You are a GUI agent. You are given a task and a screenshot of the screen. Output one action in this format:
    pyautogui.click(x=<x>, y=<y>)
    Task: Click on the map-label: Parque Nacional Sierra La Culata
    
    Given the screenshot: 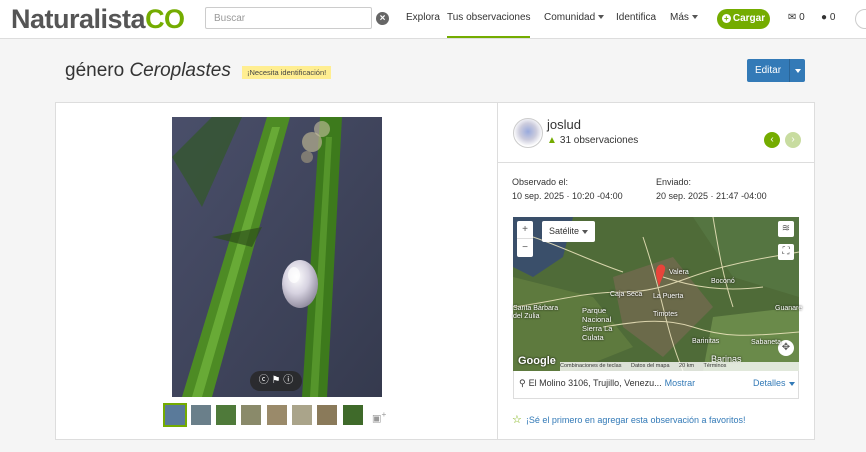 What is the action you would take?
    pyautogui.click(x=597, y=324)
    